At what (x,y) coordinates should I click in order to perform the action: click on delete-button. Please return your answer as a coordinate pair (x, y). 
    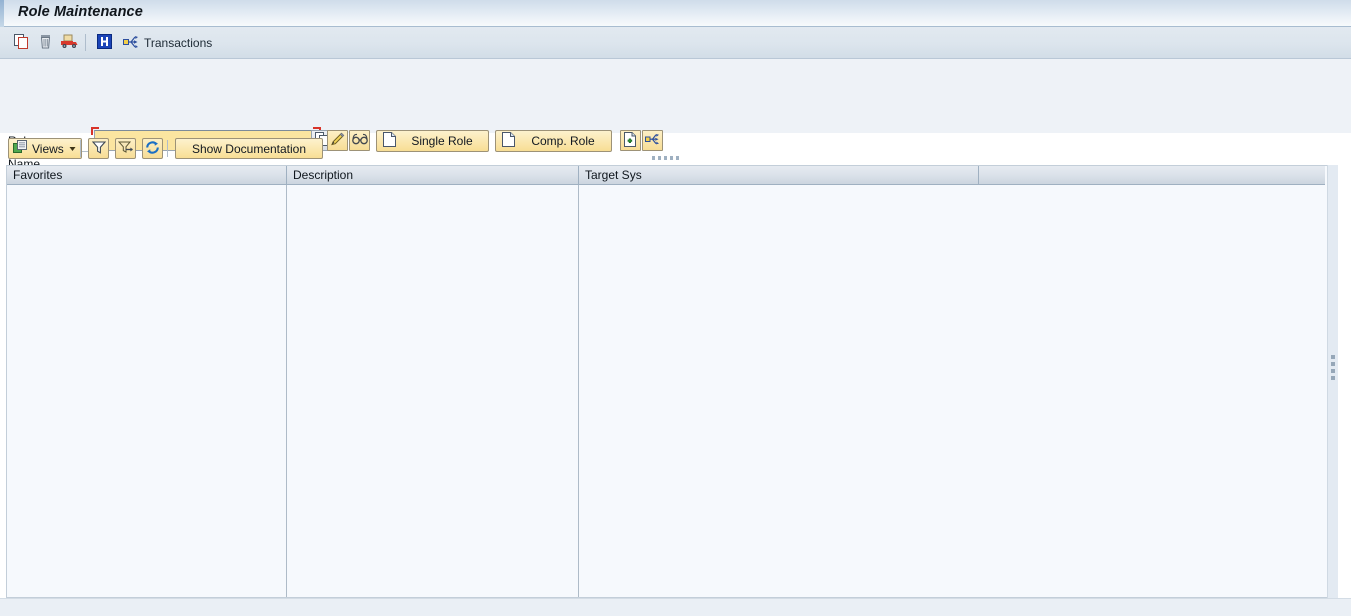
    Looking at the image, I should click on (45, 42).